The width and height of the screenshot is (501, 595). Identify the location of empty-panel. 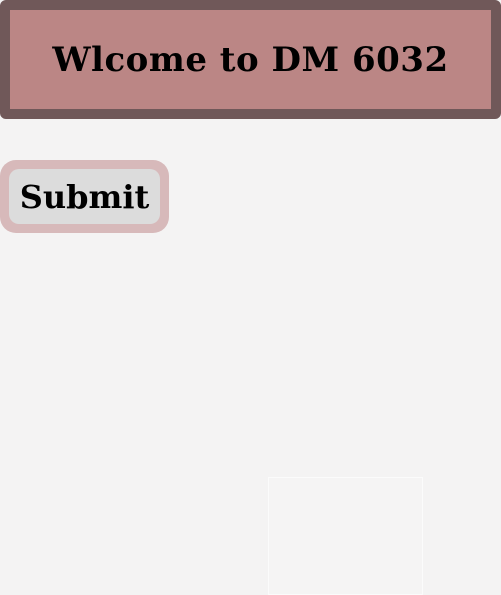
(345, 536).